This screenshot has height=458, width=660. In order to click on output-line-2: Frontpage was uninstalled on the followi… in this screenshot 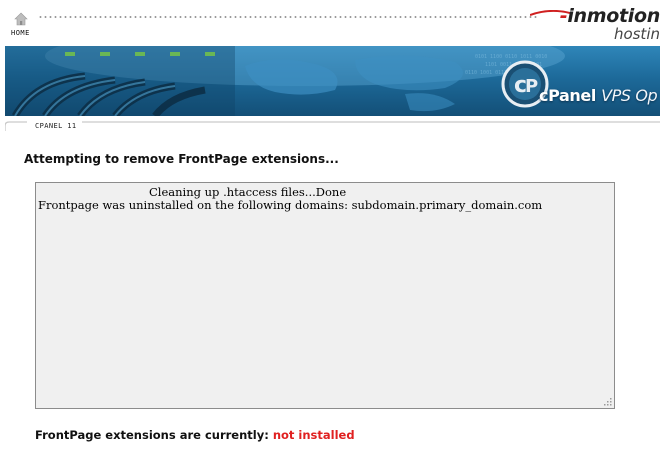, I will do `click(290, 205)`.